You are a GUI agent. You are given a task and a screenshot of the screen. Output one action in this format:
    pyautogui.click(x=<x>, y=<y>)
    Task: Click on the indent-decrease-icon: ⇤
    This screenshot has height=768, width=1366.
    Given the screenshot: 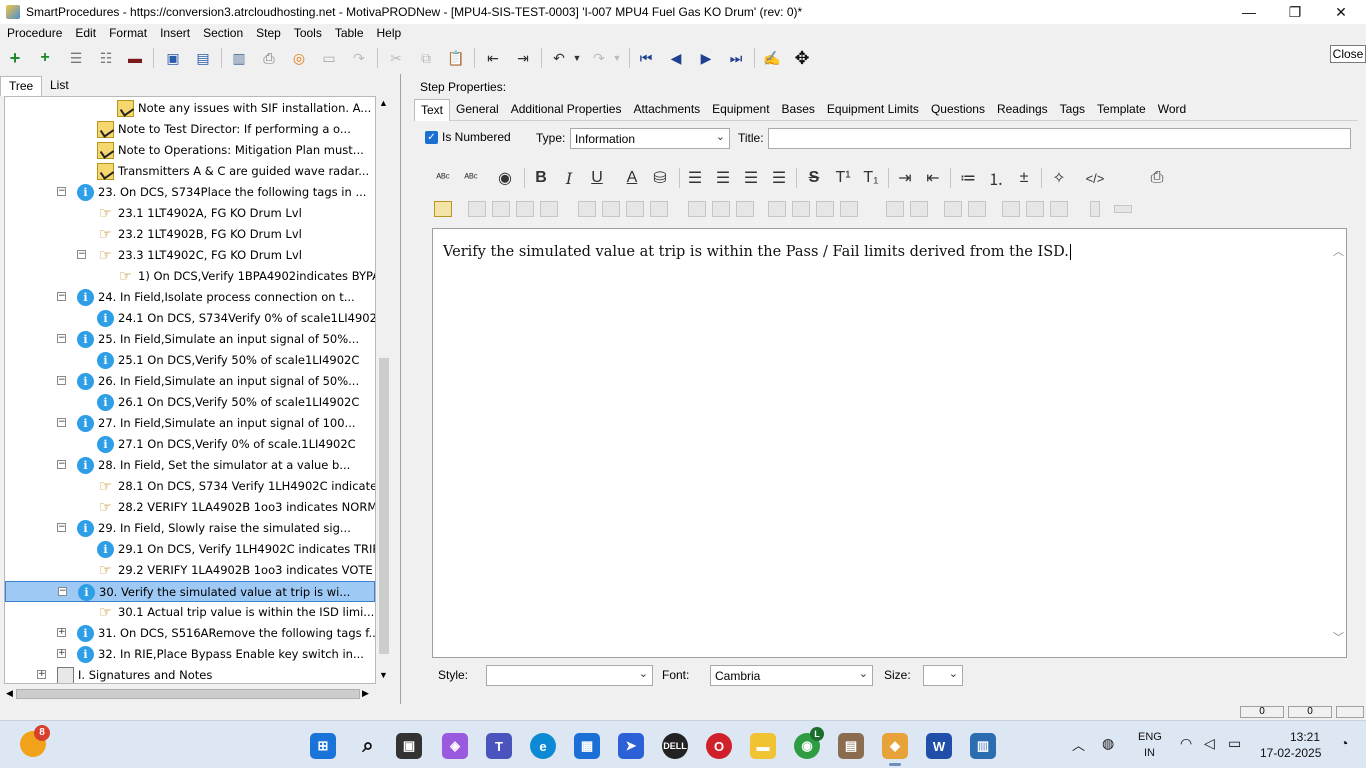 What is the action you would take?
    pyautogui.click(x=933, y=178)
    